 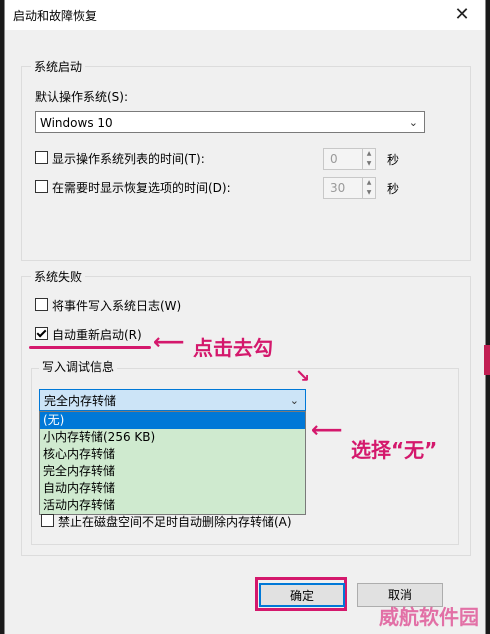 I want to click on delete-dump-checkbox, so click(x=47, y=520).